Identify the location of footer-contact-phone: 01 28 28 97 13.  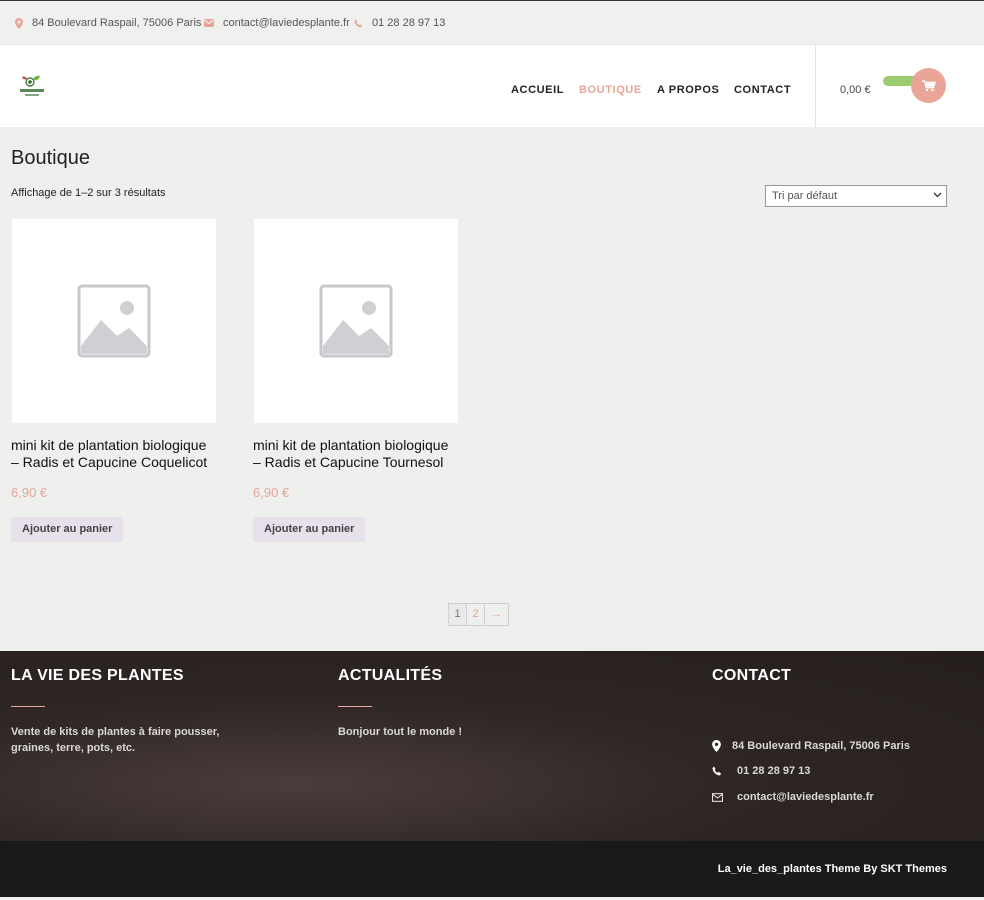
(761, 771).